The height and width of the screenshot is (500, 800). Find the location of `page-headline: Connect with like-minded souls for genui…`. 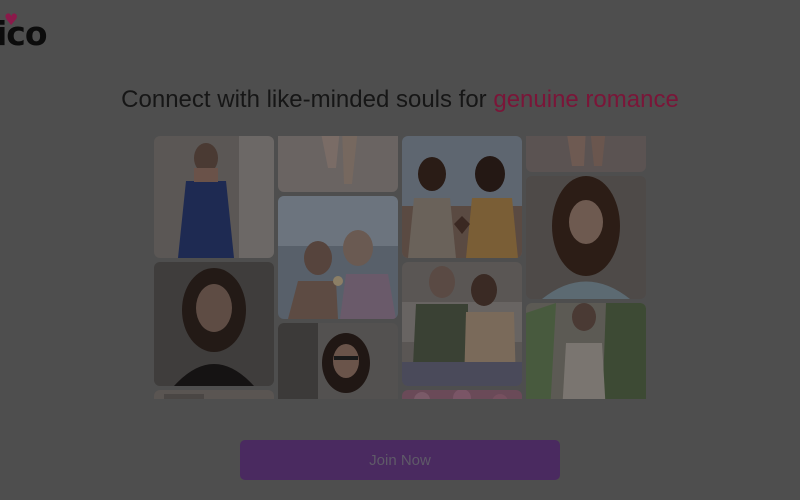

page-headline: Connect with like-minded souls for genui… is located at coordinates (400, 100).